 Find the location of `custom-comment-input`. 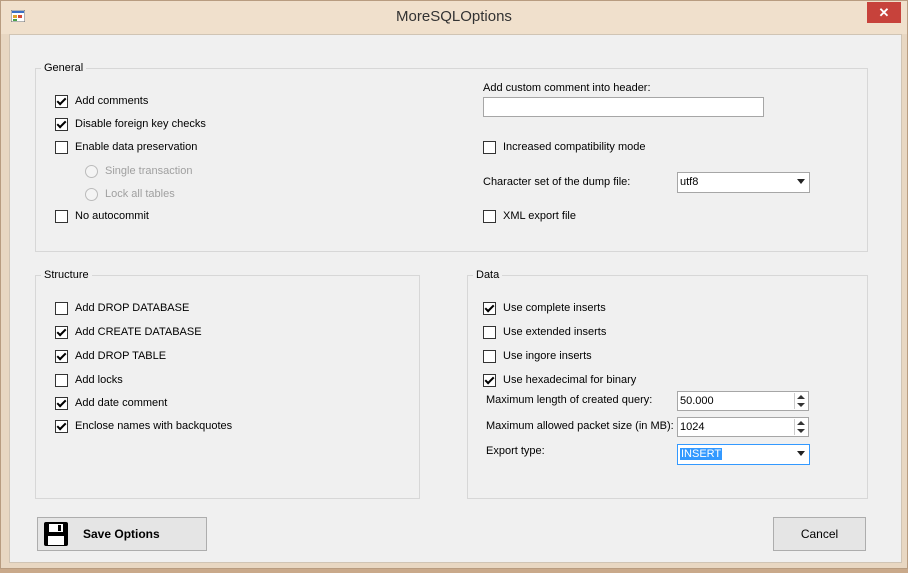

custom-comment-input is located at coordinates (623, 107).